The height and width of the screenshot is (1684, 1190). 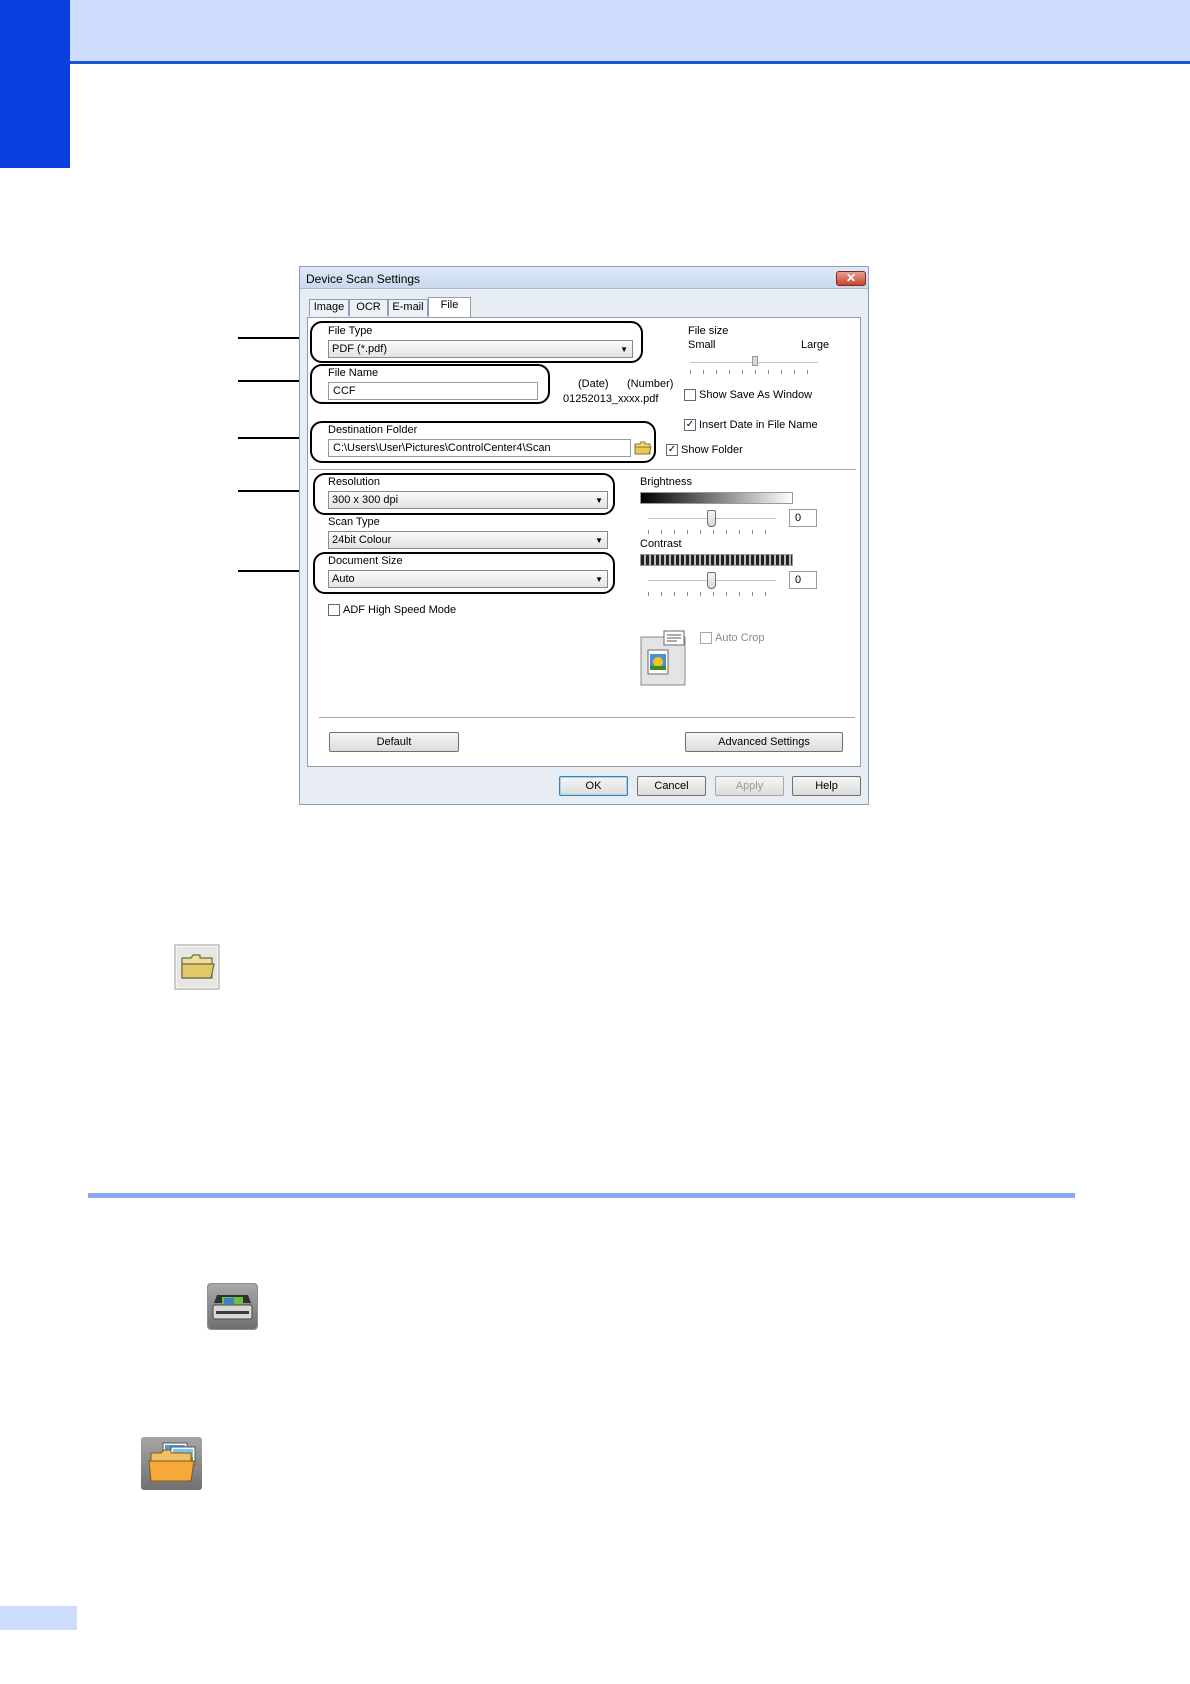 I want to click on scan-type-label: Scan Type, so click(x=354, y=522).